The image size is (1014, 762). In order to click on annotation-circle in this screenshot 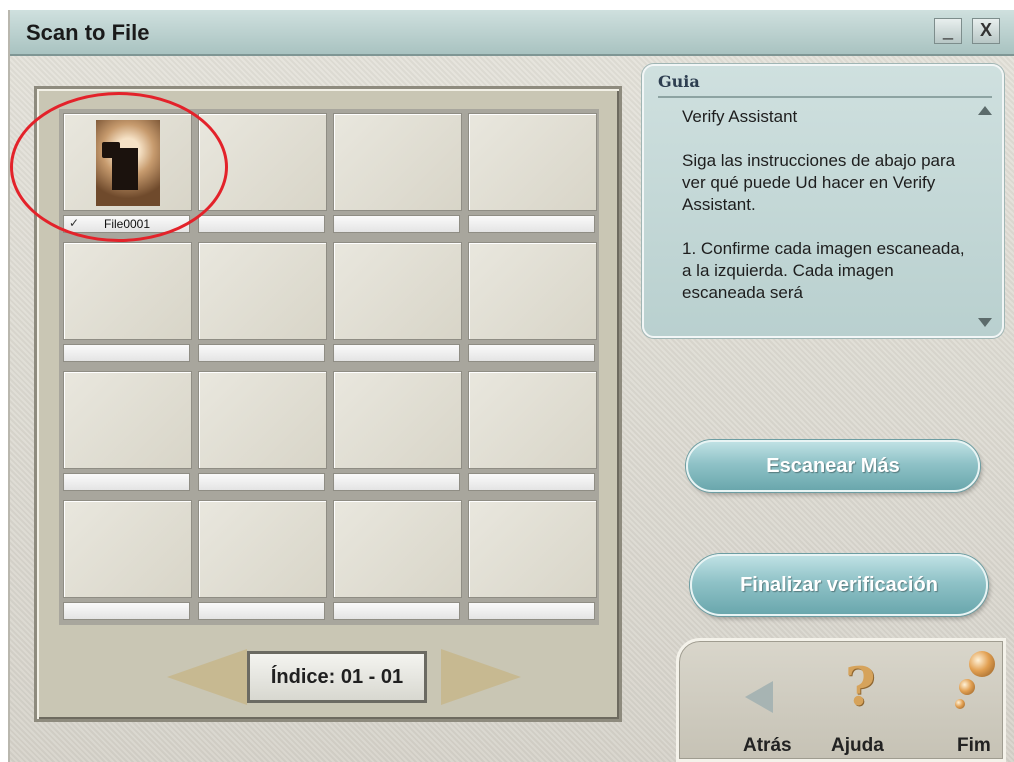, I will do `click(119, 167)`.